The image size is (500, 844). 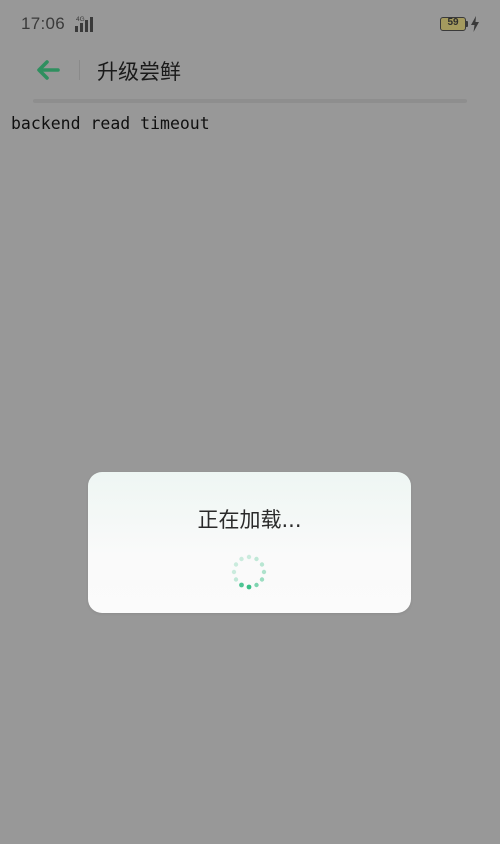 I want to click on back-arrow-icon, so click(x=48, y=70).